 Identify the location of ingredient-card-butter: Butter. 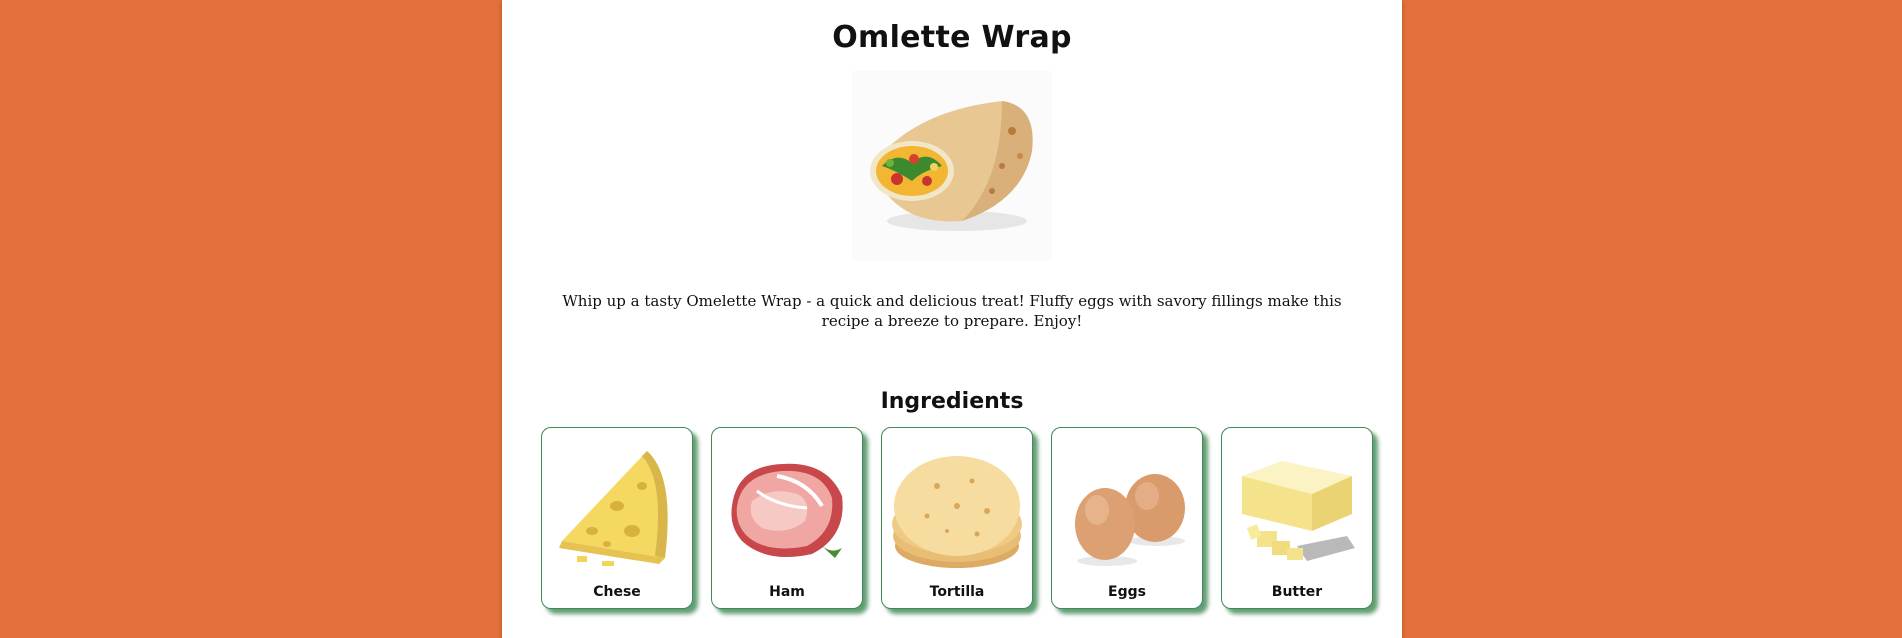
(1297, 518).